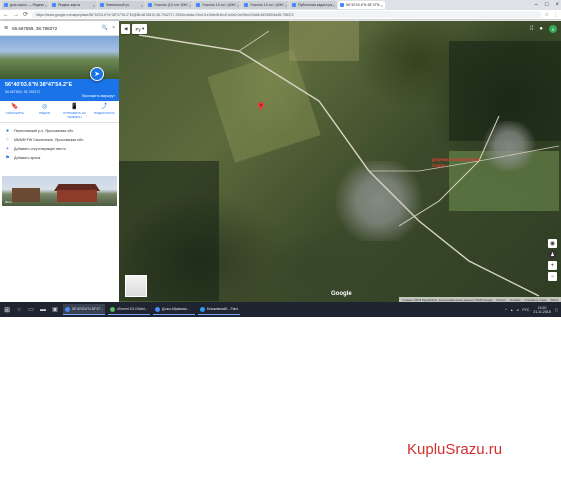 The height and width of the screenshot is (480, 561). What do you see at coordinates (541, 29) in the screenshot?
I see `notifications-icon: ●` at bounding box center [541, 29].